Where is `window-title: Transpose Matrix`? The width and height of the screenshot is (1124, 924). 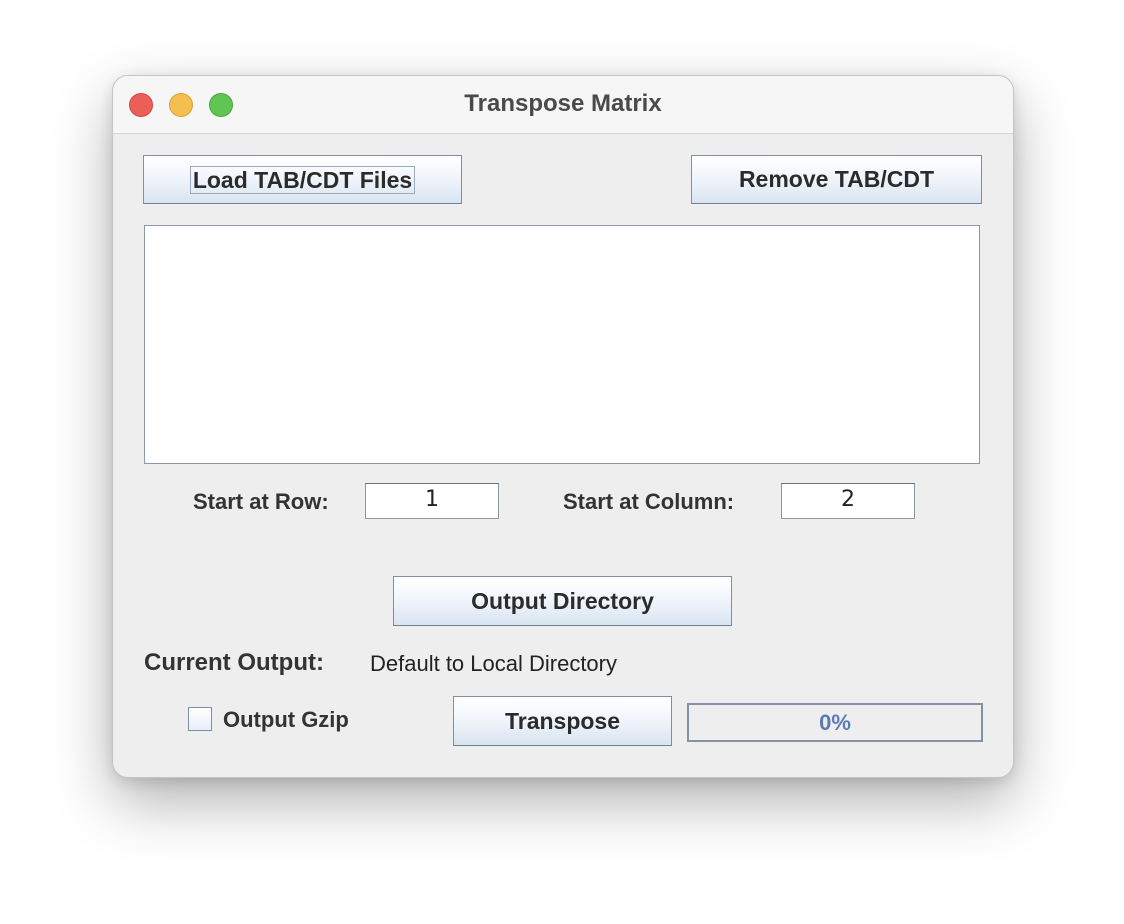
window-title: Transpose Matrix is located at coordinates (563, 103).